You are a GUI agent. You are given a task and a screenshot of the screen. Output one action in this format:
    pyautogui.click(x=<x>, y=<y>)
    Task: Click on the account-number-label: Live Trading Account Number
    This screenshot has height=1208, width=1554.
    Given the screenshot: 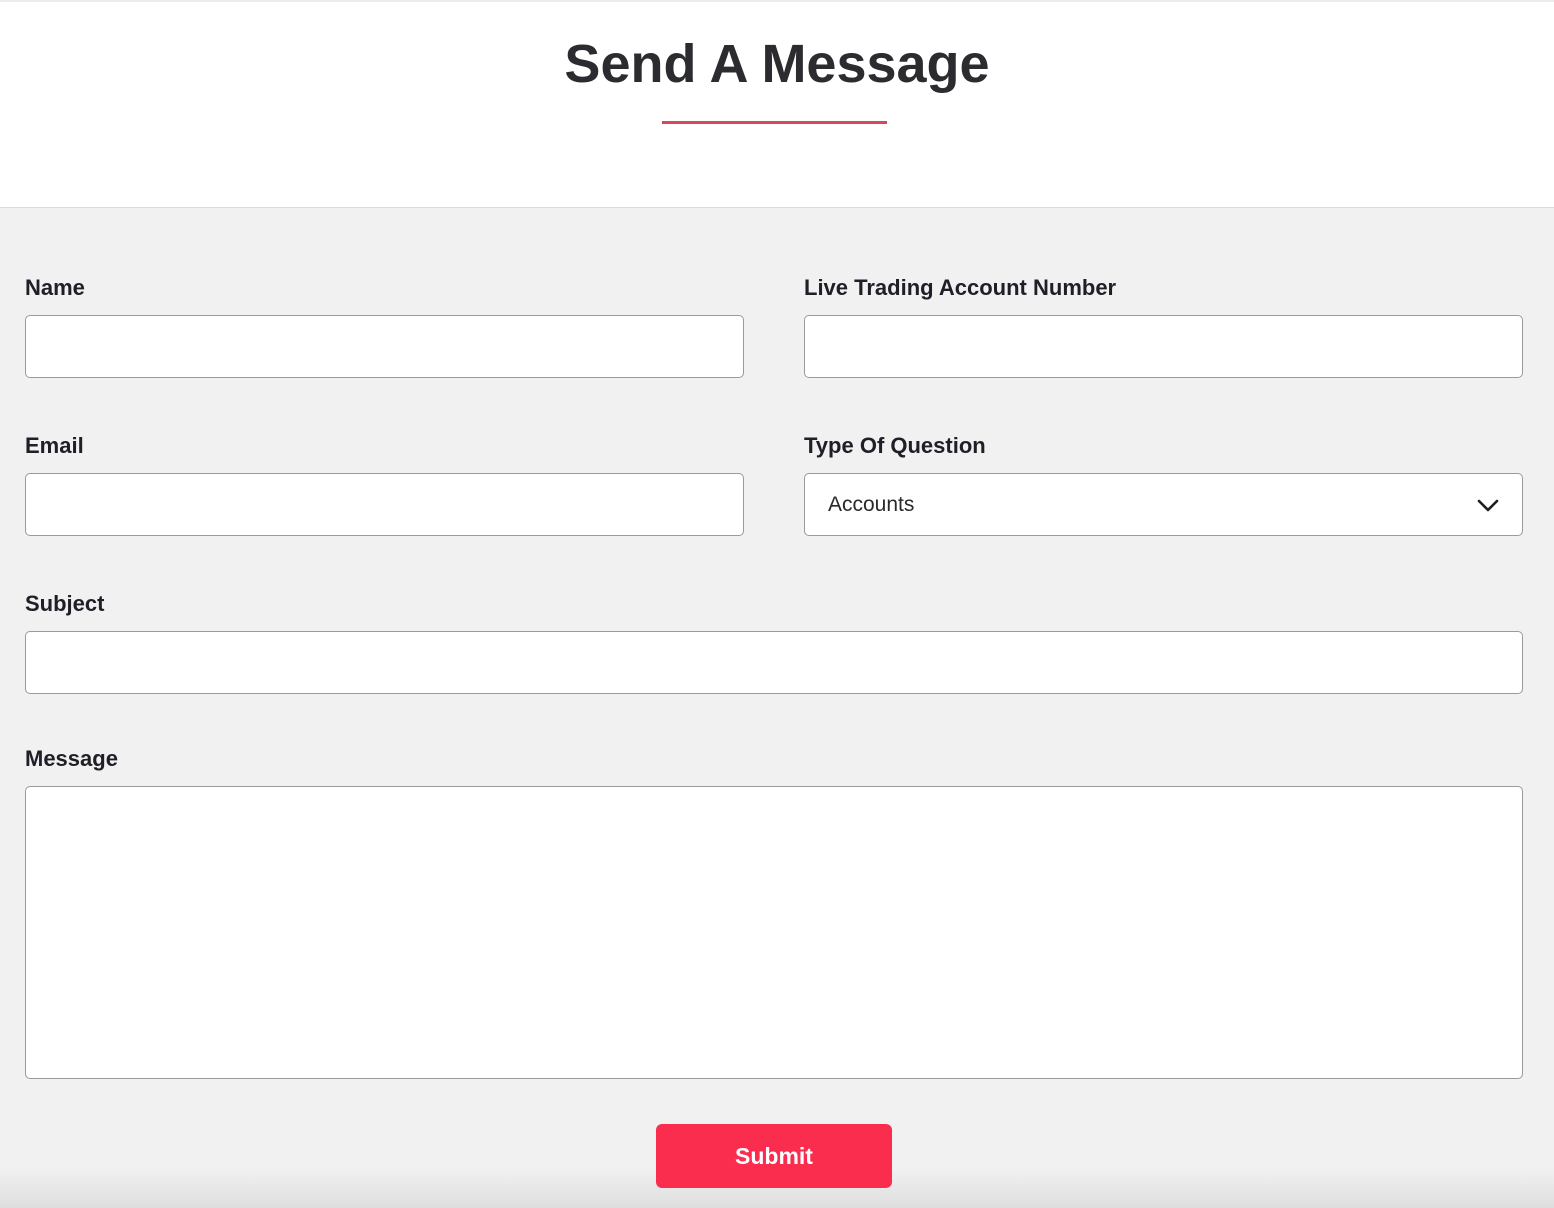 What is the action you would take?
    pyautogui.click(x=960, y=287)
    